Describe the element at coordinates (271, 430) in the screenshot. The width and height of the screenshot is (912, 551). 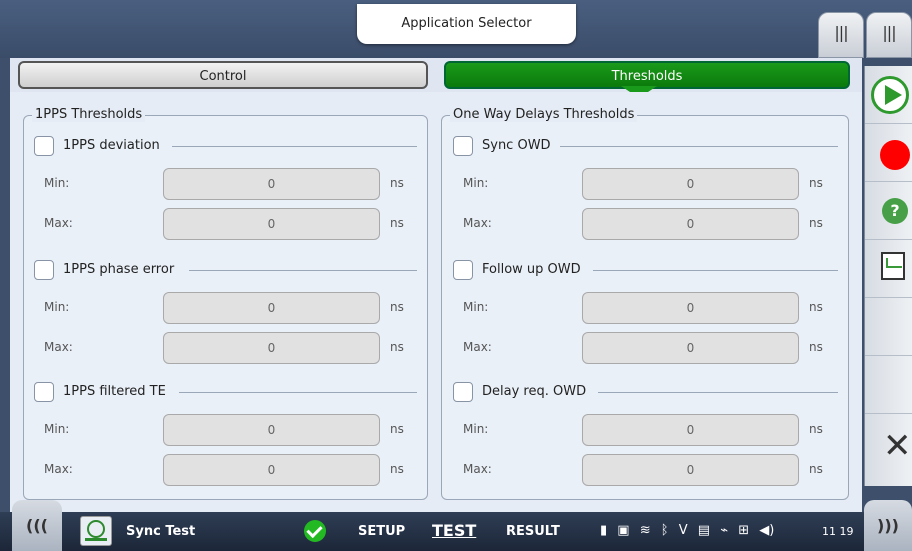
I see `min-input-1pps-filtered-te: 0` at that location.